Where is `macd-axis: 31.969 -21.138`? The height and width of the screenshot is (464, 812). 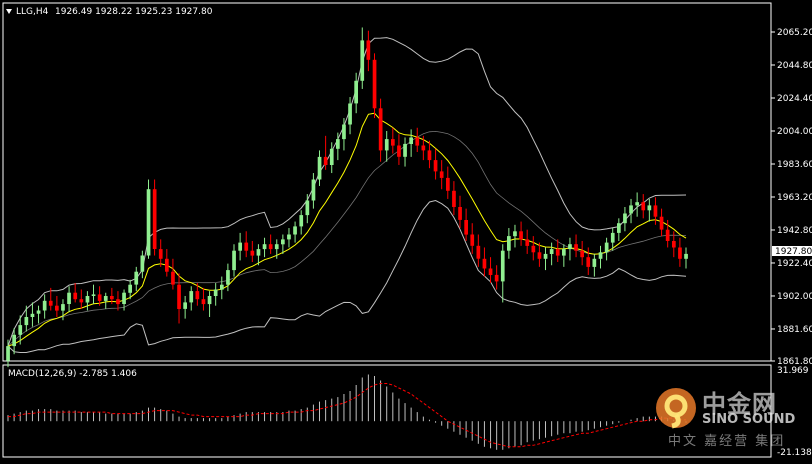
macd-axis: 31.969 -21.138 is located at coordinates (794, 412).